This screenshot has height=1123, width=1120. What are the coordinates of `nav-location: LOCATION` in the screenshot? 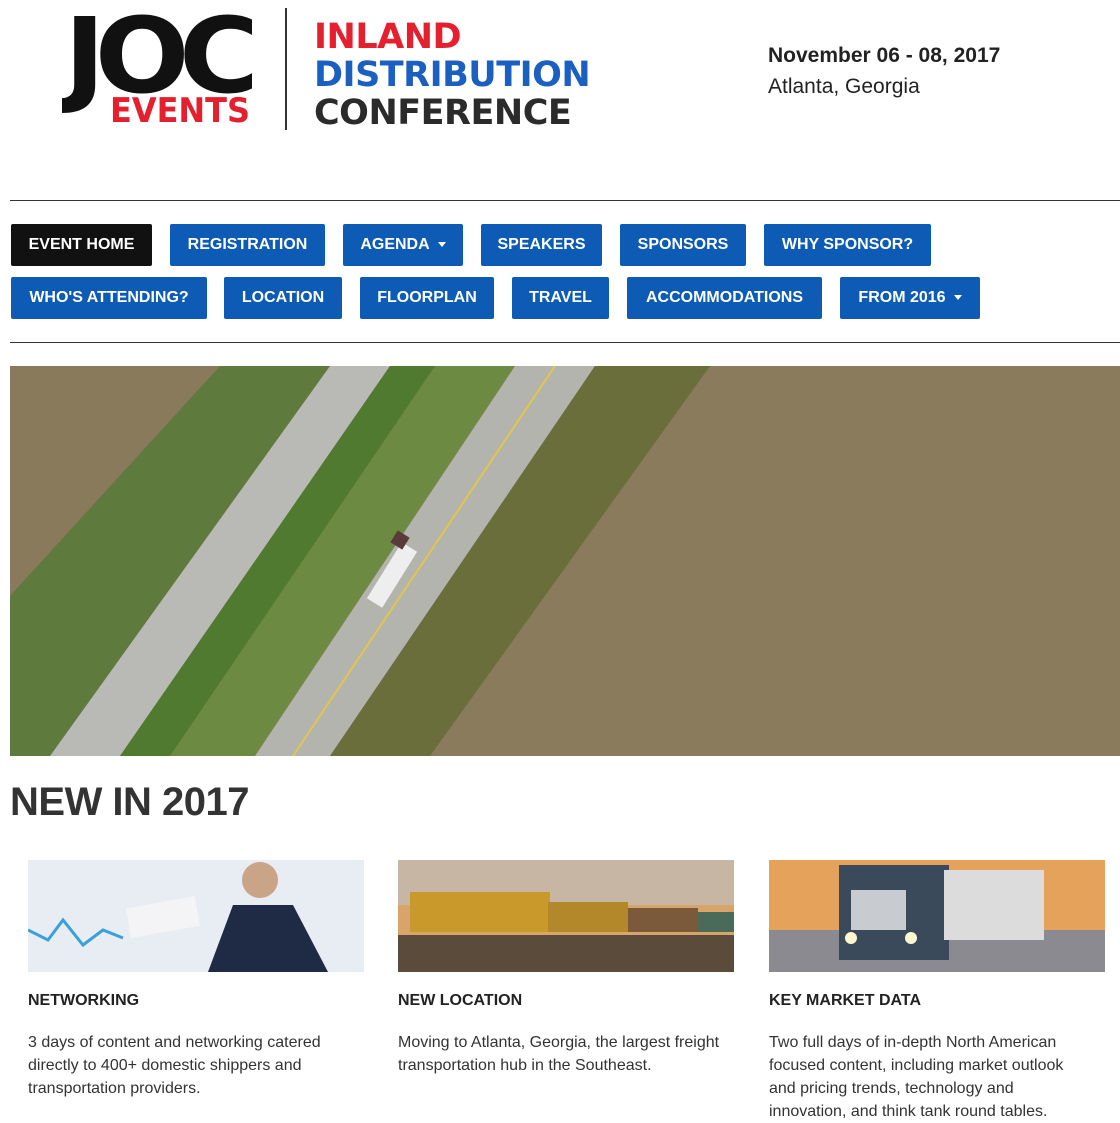 It's located at (283, 298).